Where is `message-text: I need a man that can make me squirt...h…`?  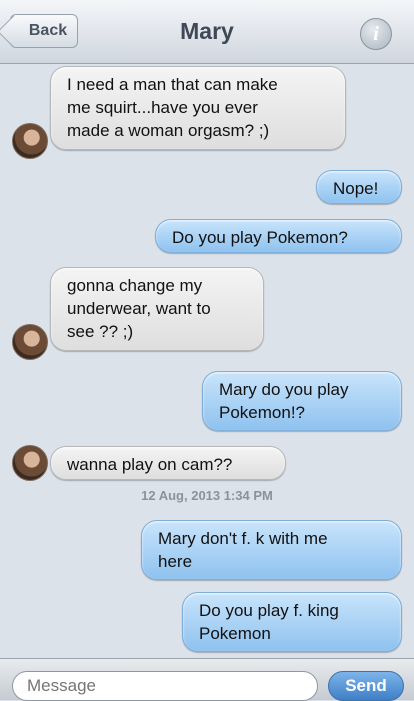
message-text: I need a man that can make me squirt...h… is located at coordinates (172, 107).